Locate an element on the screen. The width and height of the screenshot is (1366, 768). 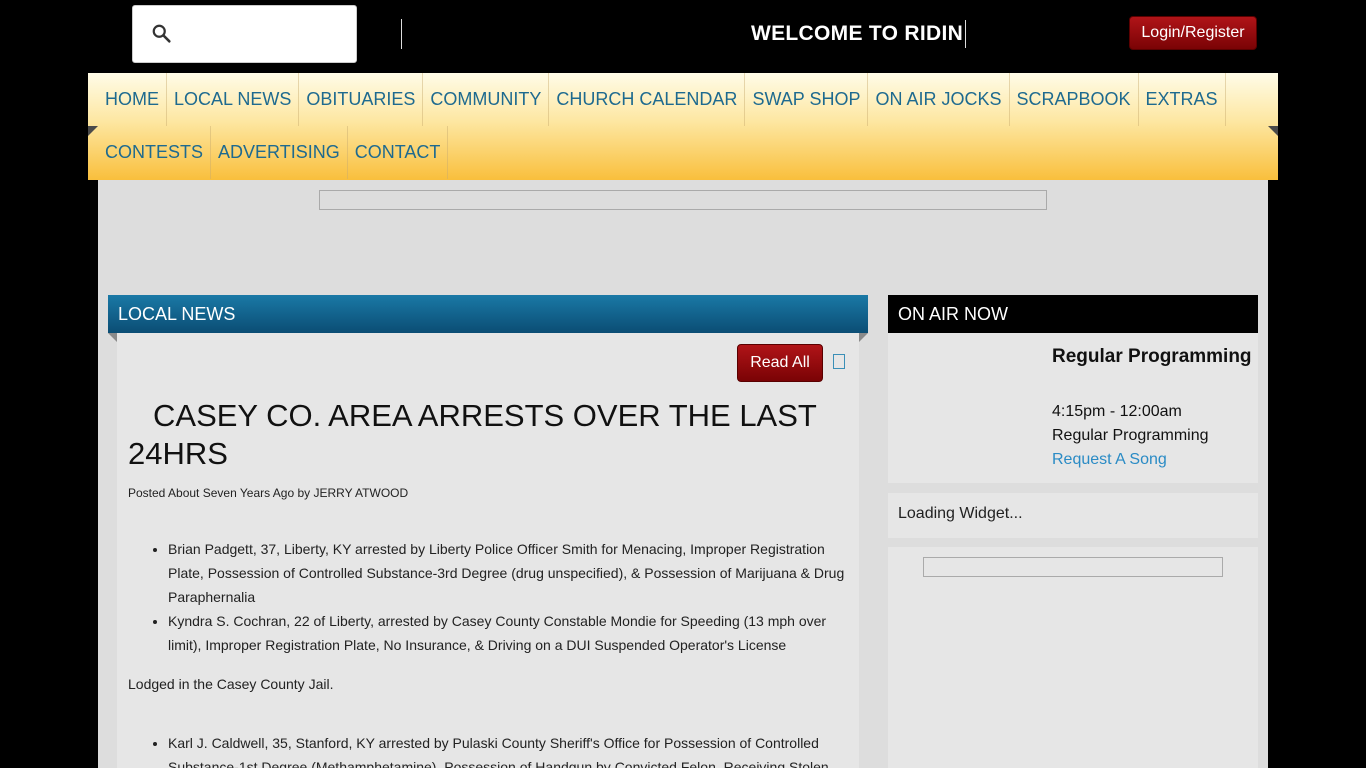
nav-corner-right is located at coordinates (1273, 131).